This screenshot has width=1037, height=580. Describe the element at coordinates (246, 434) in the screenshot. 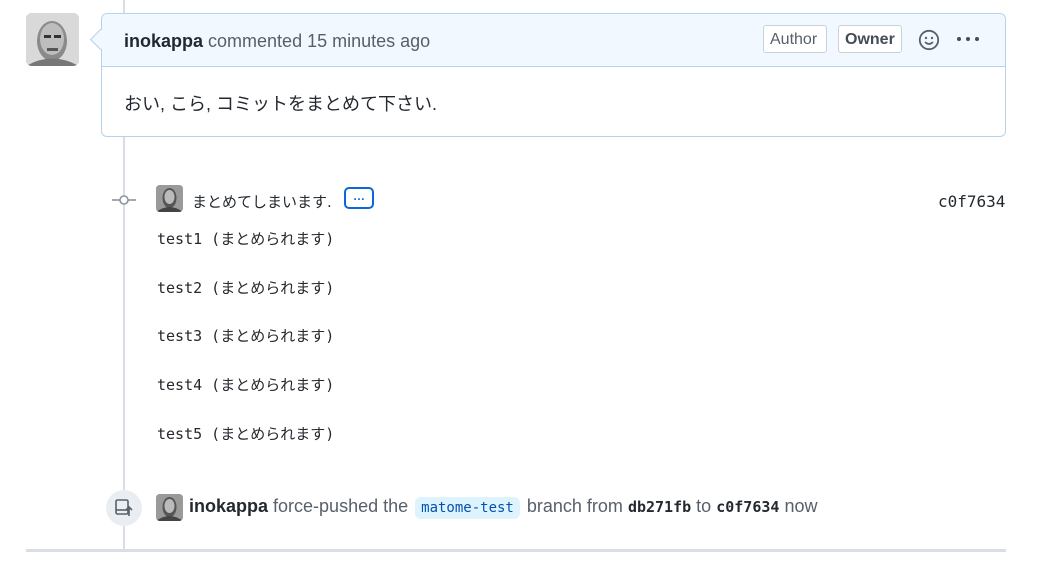

I see `commit-message-line: test5 (まとめられます)` at that location.